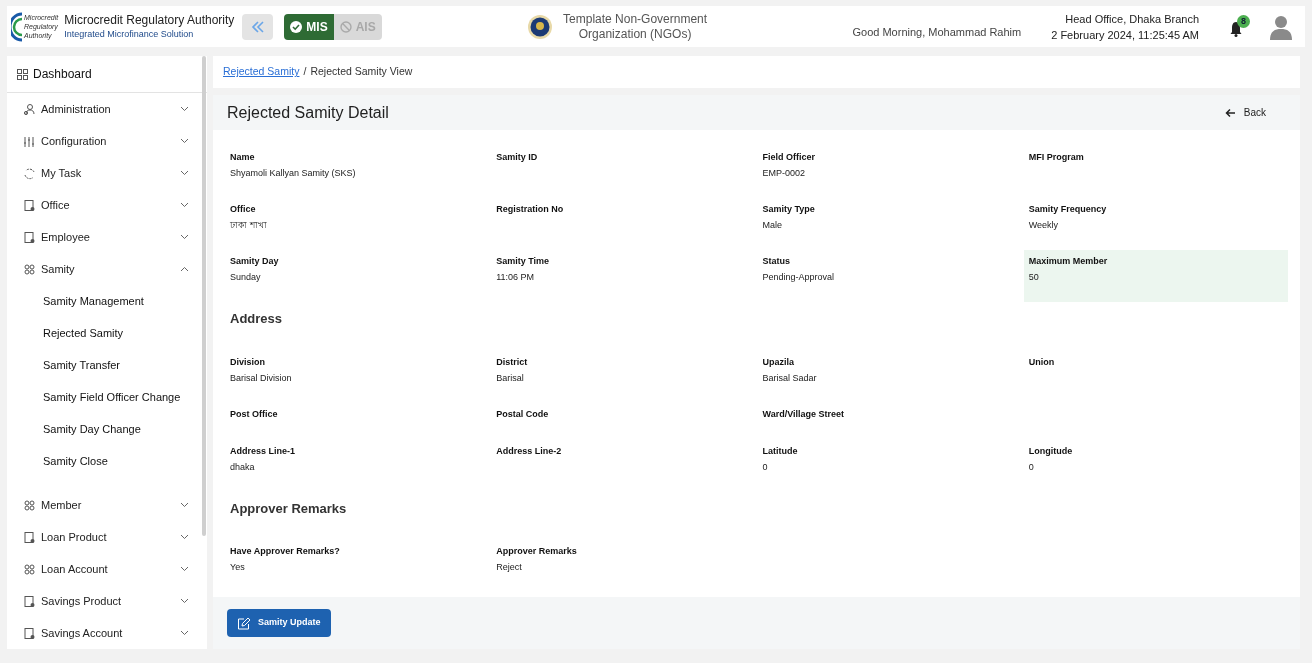 Image resolution: width=1312 pixels, height=663 pixels. I want to click on org-subtitle: Integrated Microfinance Solution, so click(129, 34).